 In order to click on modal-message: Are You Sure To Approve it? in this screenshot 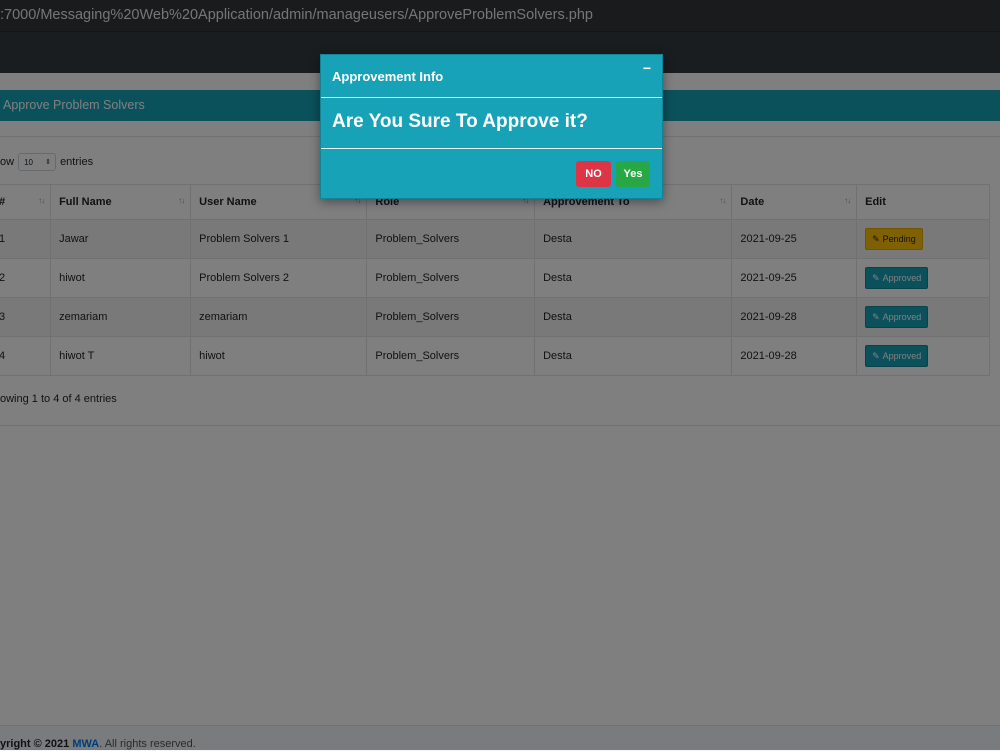, I will do `click(460, 121)`.